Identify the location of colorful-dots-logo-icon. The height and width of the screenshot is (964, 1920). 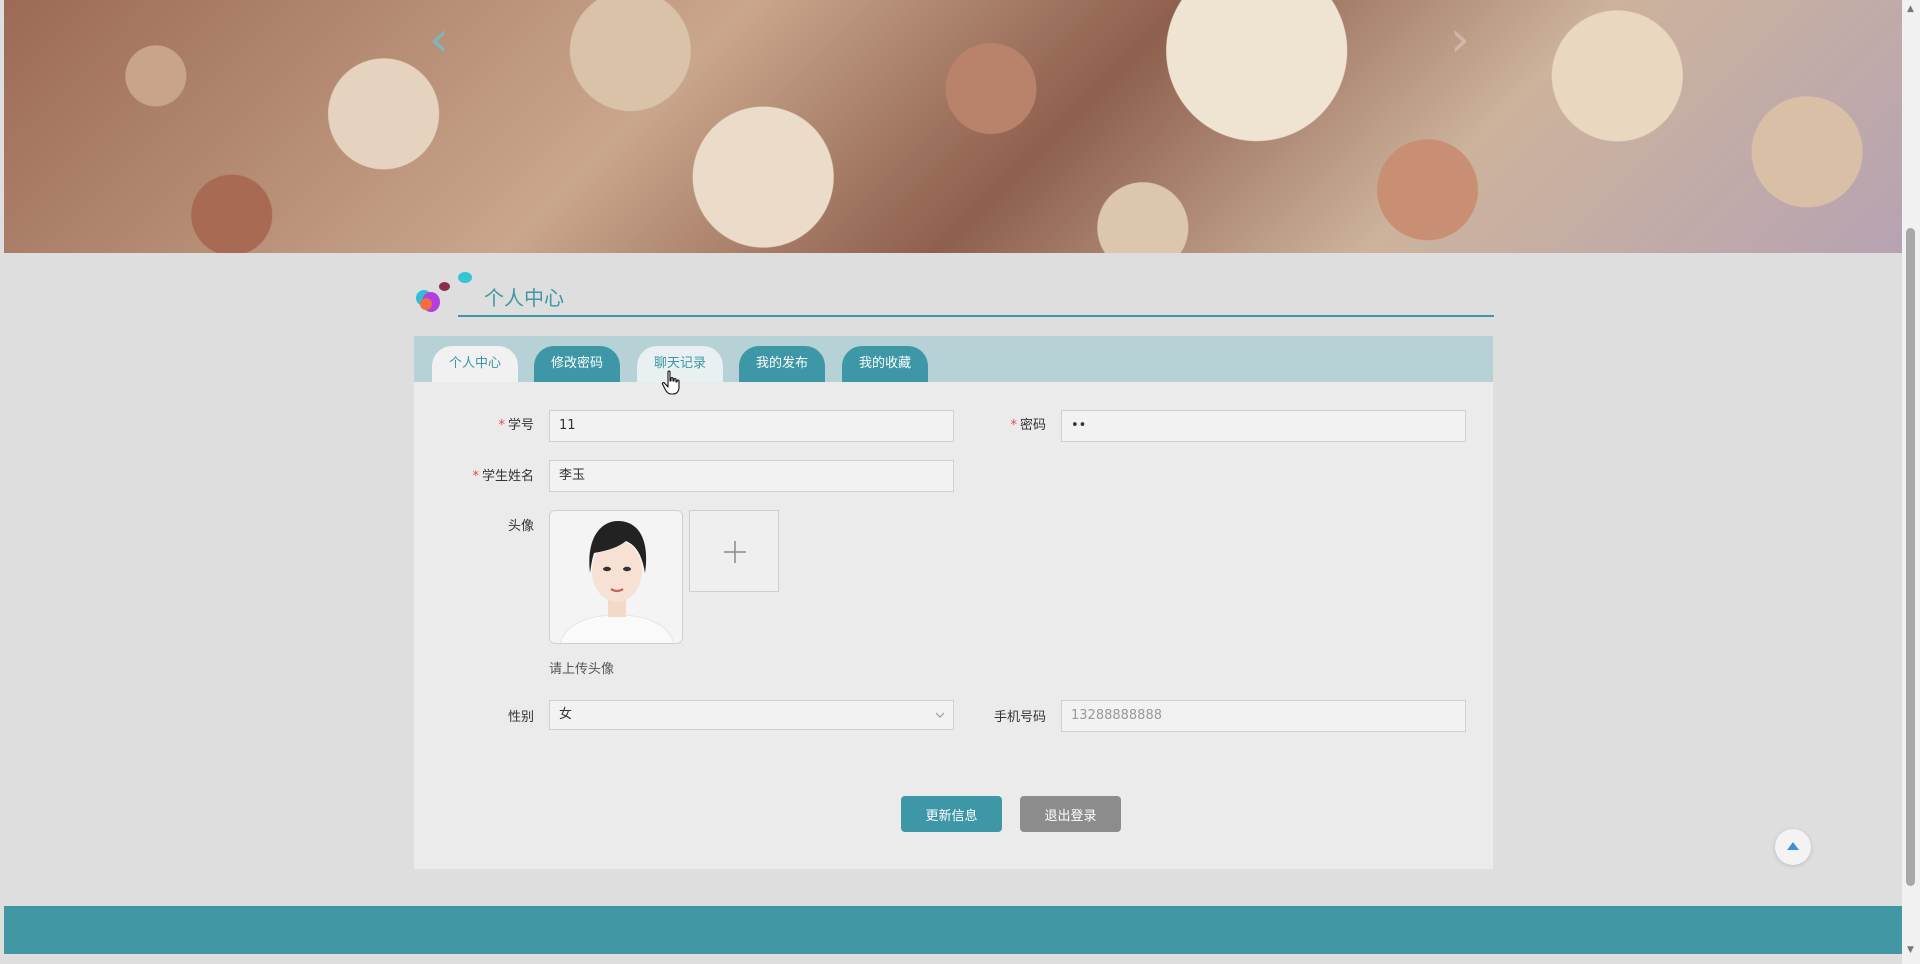
(445, 295).